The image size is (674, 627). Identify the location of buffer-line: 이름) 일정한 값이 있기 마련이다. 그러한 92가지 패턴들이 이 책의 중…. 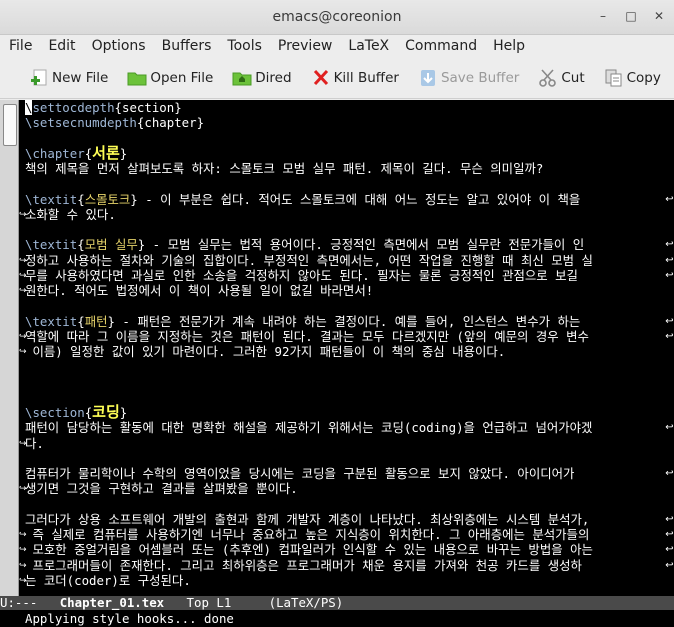
(345, 351).